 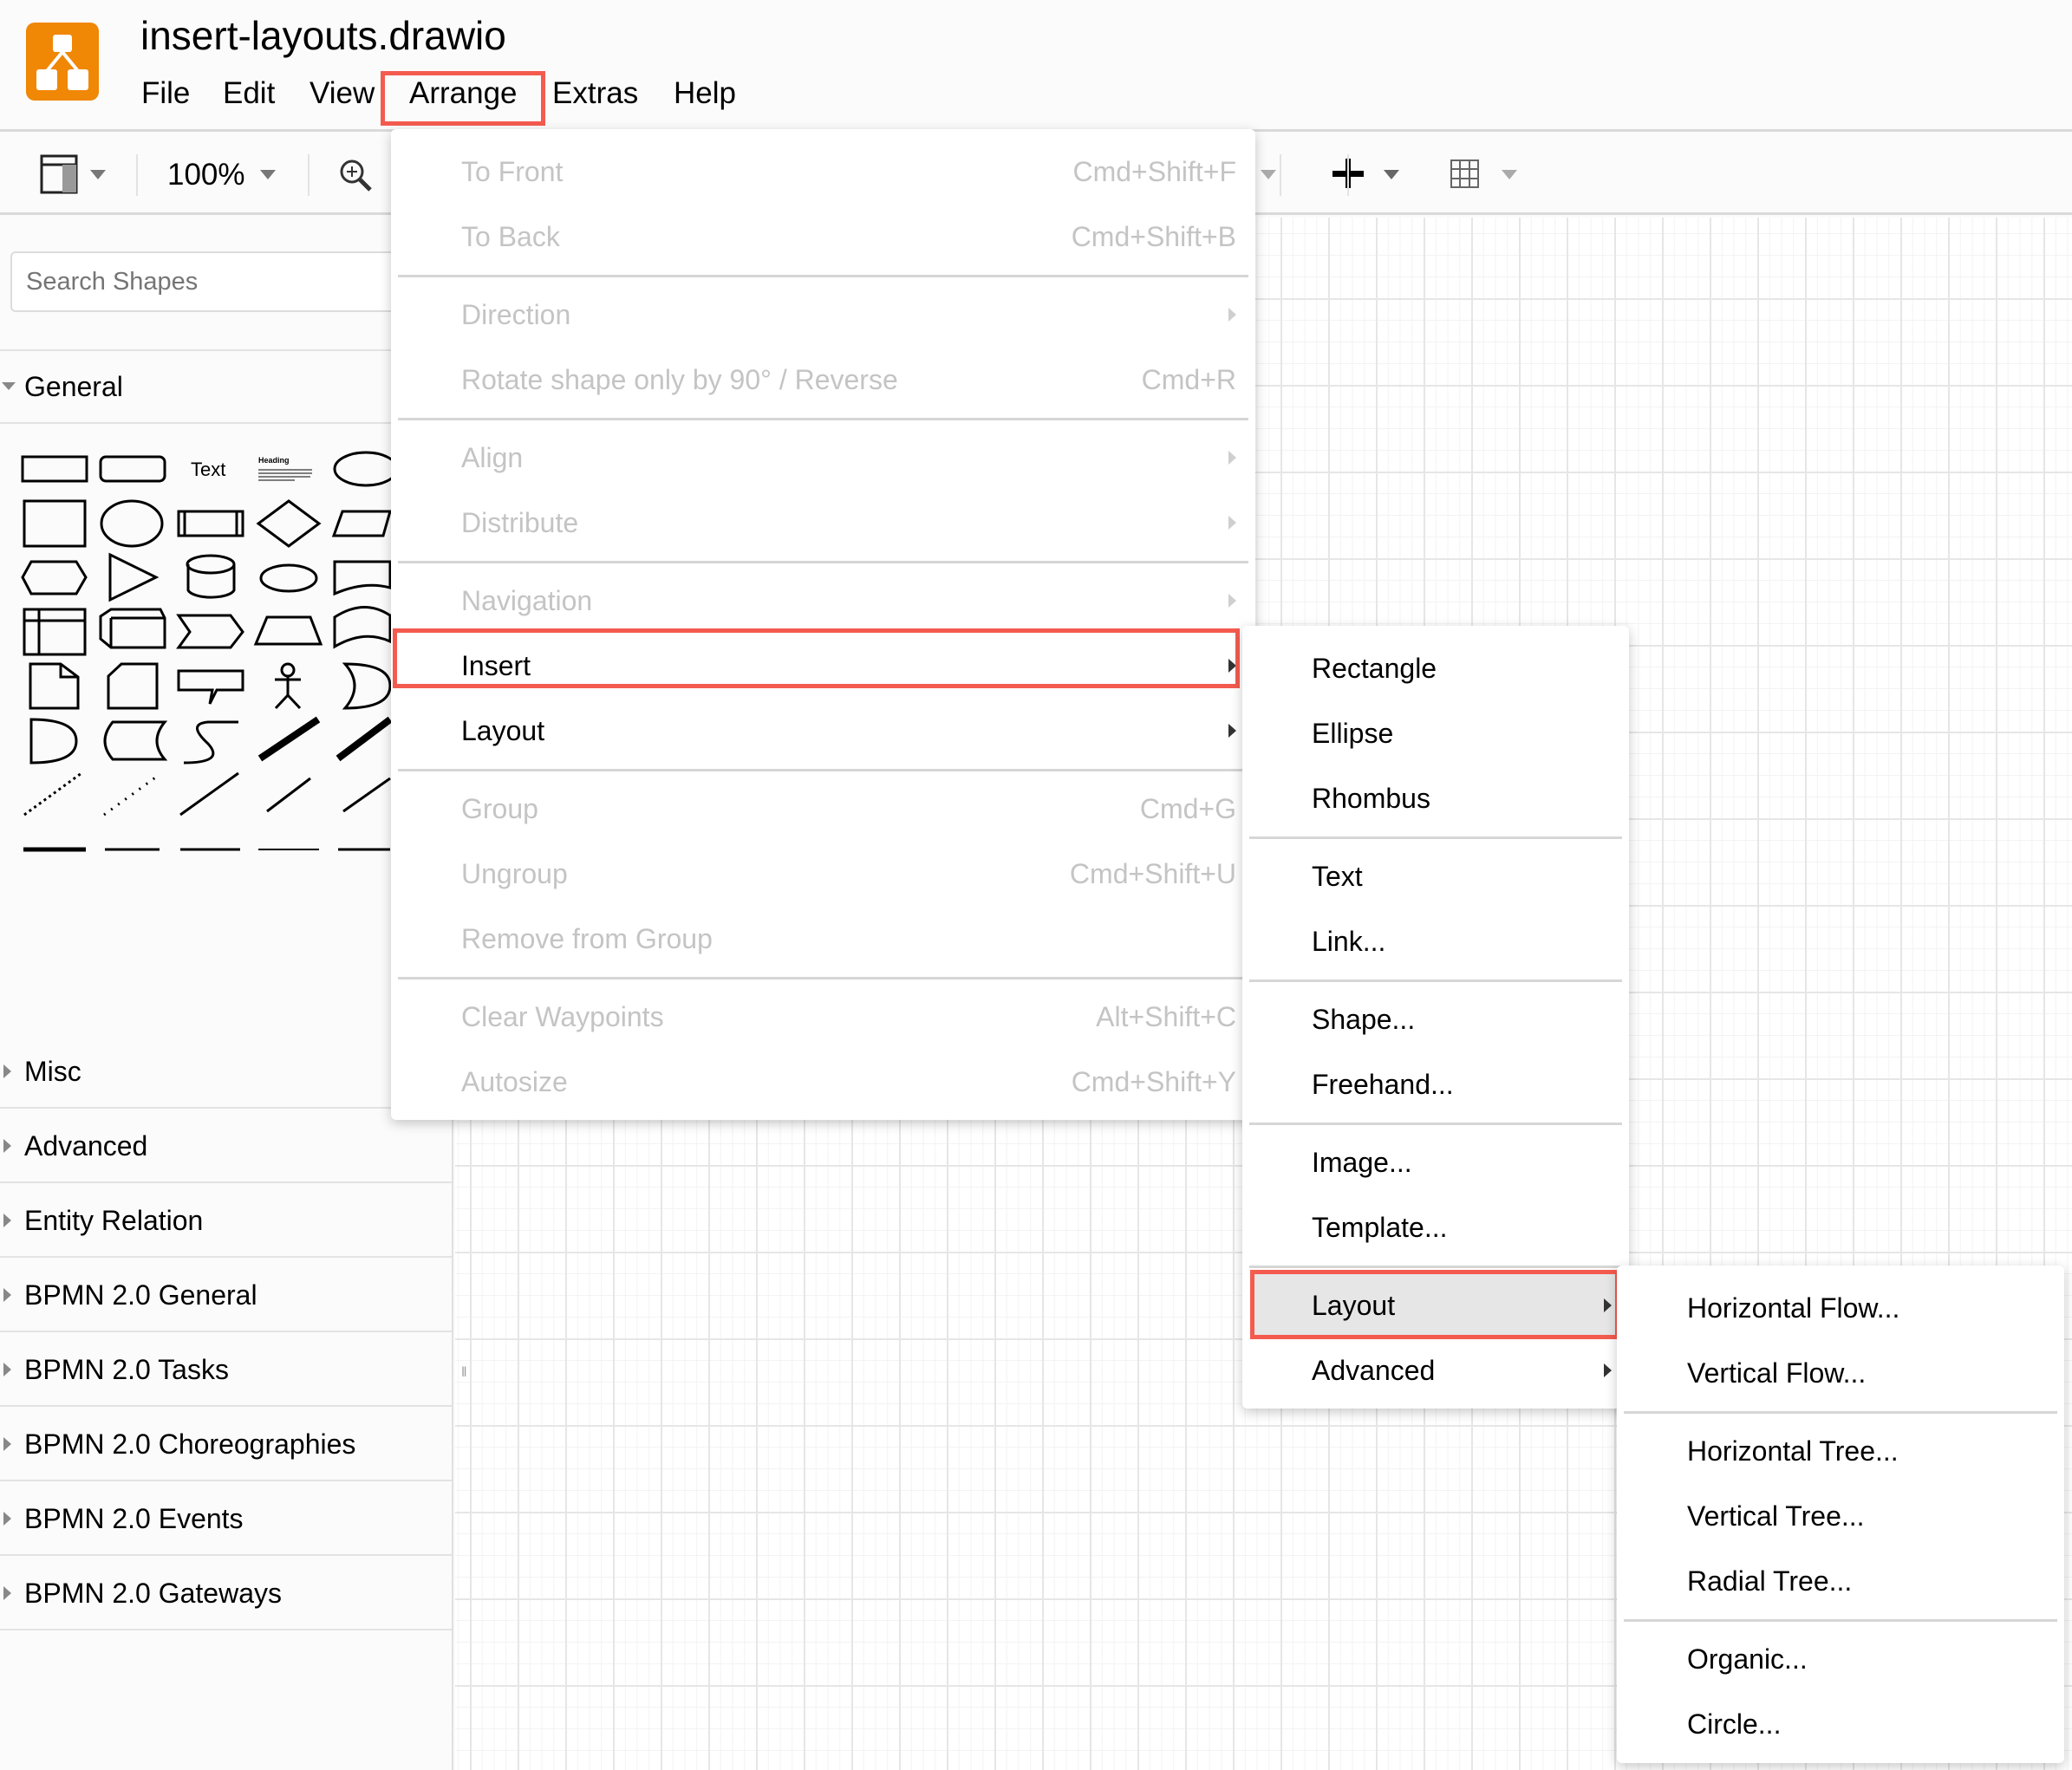 What do you see at coordinates (114, 1221) in the screenshot?
I see `section-label: Entity Relation` at bounding box center [114, 1221].